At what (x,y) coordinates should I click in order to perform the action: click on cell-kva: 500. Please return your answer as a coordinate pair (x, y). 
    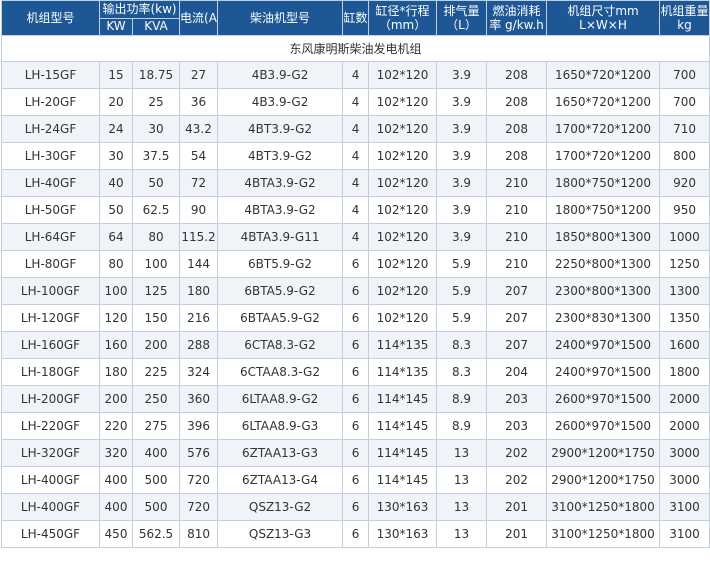
    Looking at the image, I should click on (156, 480).